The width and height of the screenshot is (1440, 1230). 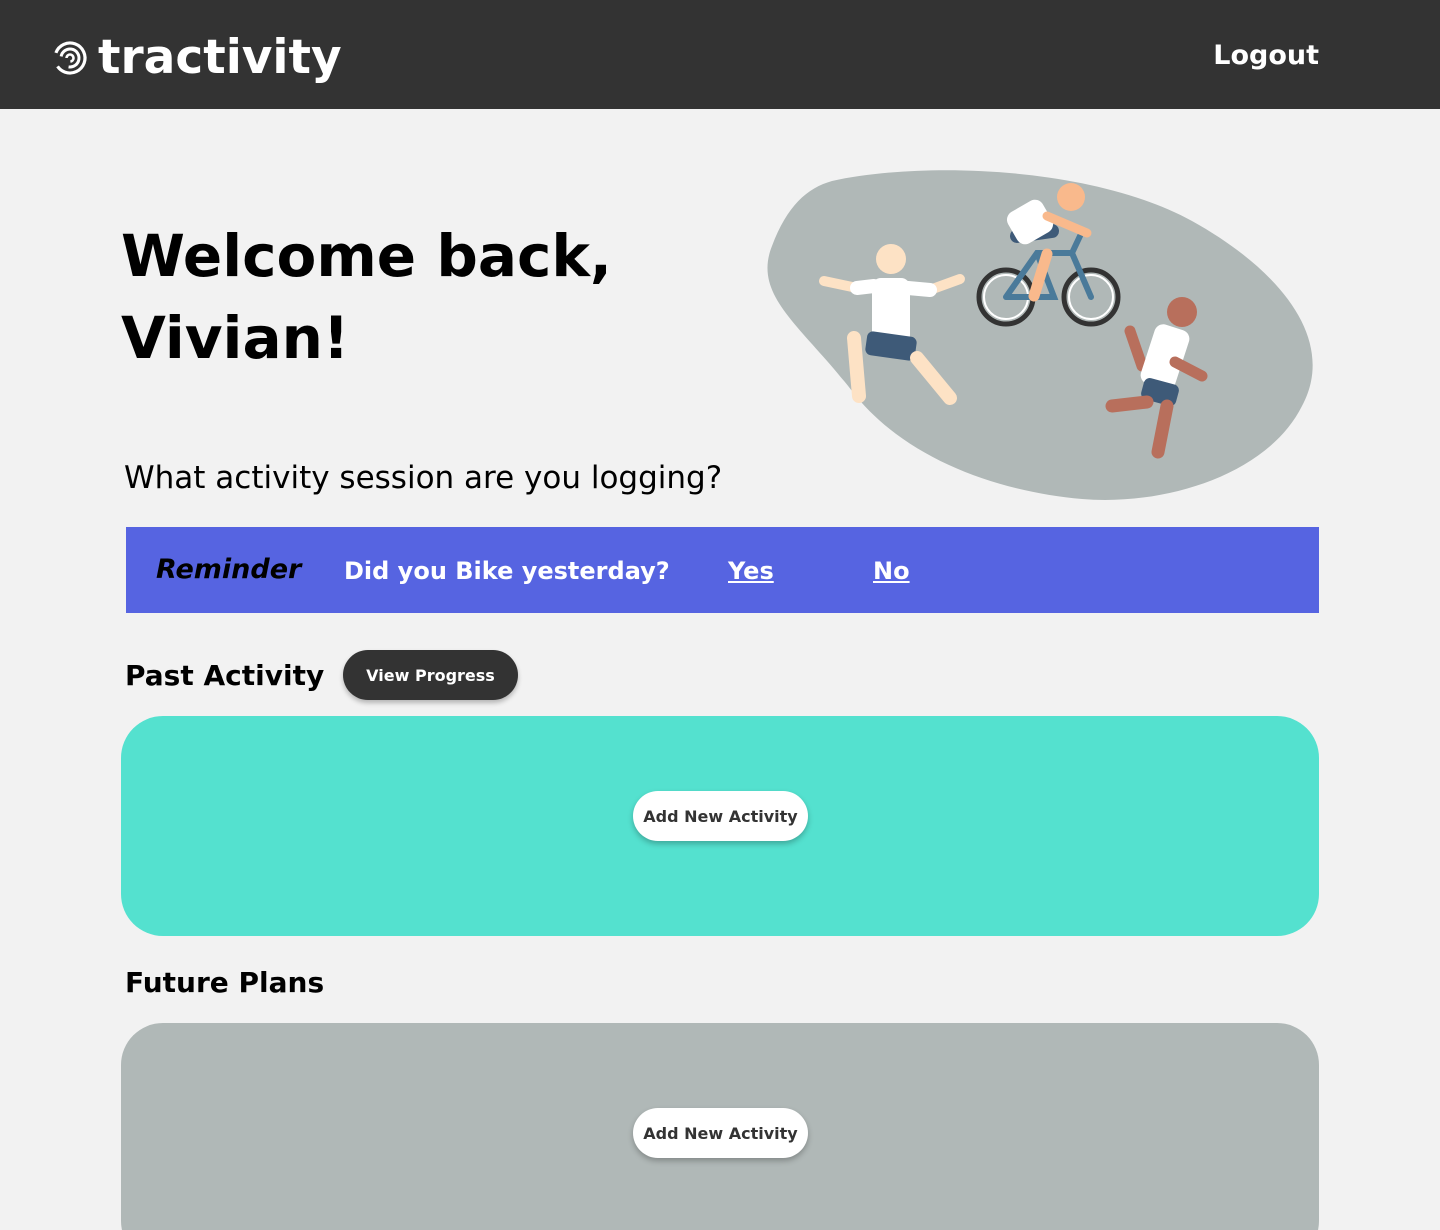 What do you see at coordinates (1266, 56) in the screenshot?
I see `logout-link: Logout` at bounding box center [1266, 56].